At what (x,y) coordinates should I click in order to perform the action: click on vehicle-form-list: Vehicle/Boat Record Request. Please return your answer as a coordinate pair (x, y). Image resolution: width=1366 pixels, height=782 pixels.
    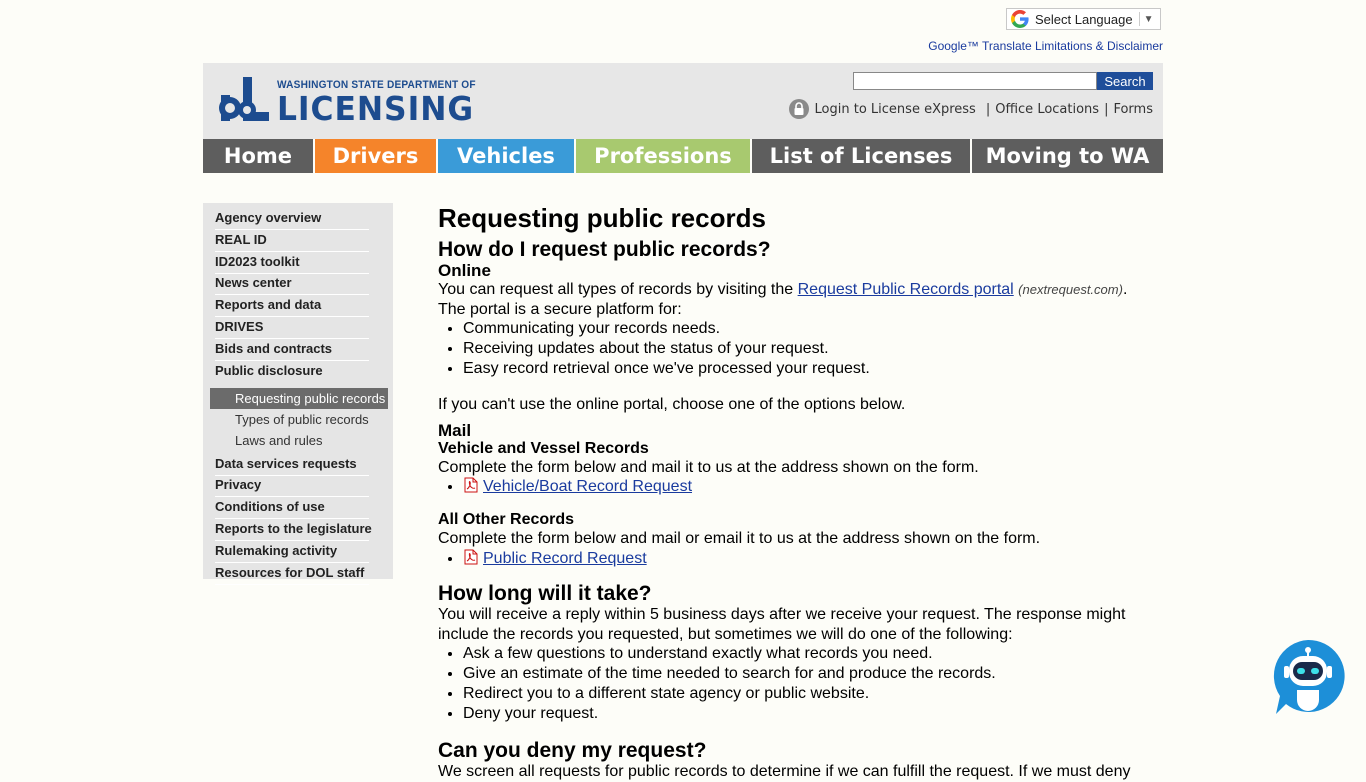
    Looking at the image, I should click on (788, 487).